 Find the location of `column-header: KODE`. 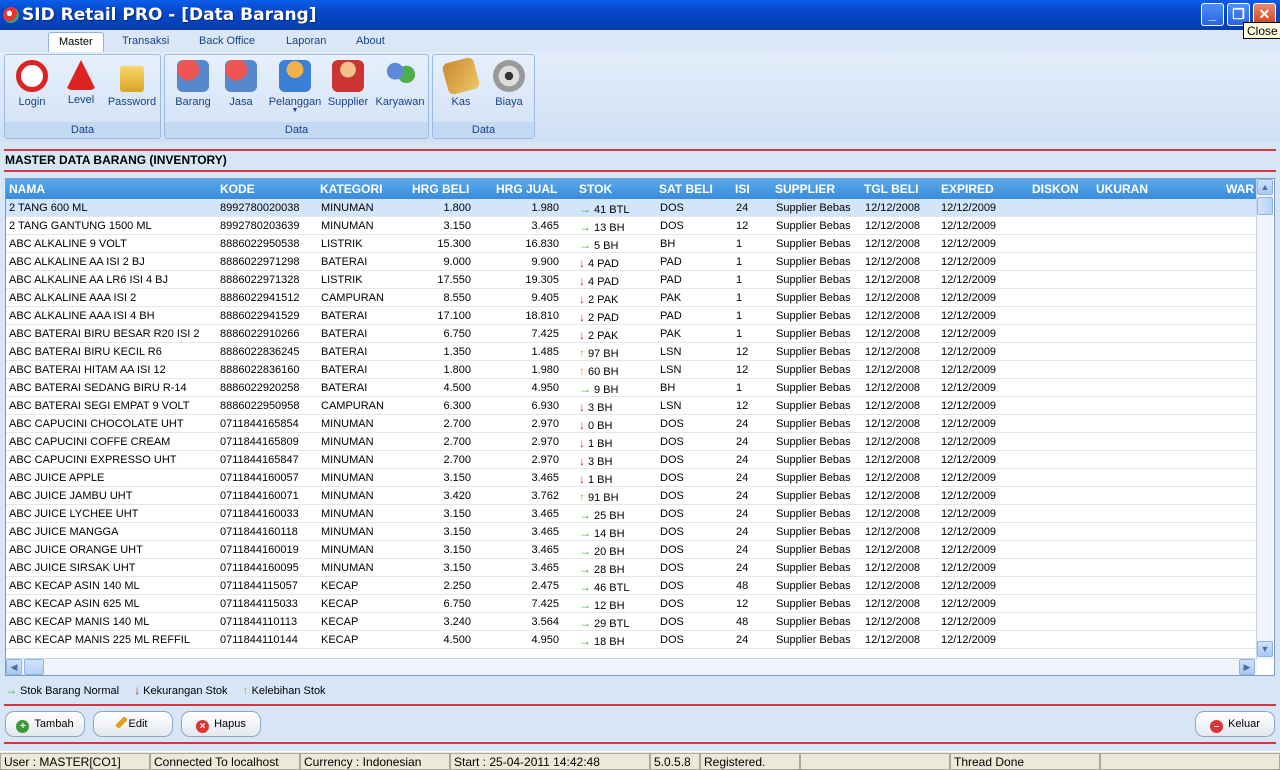

column-header: KODE is located at coordinates (237, 189).